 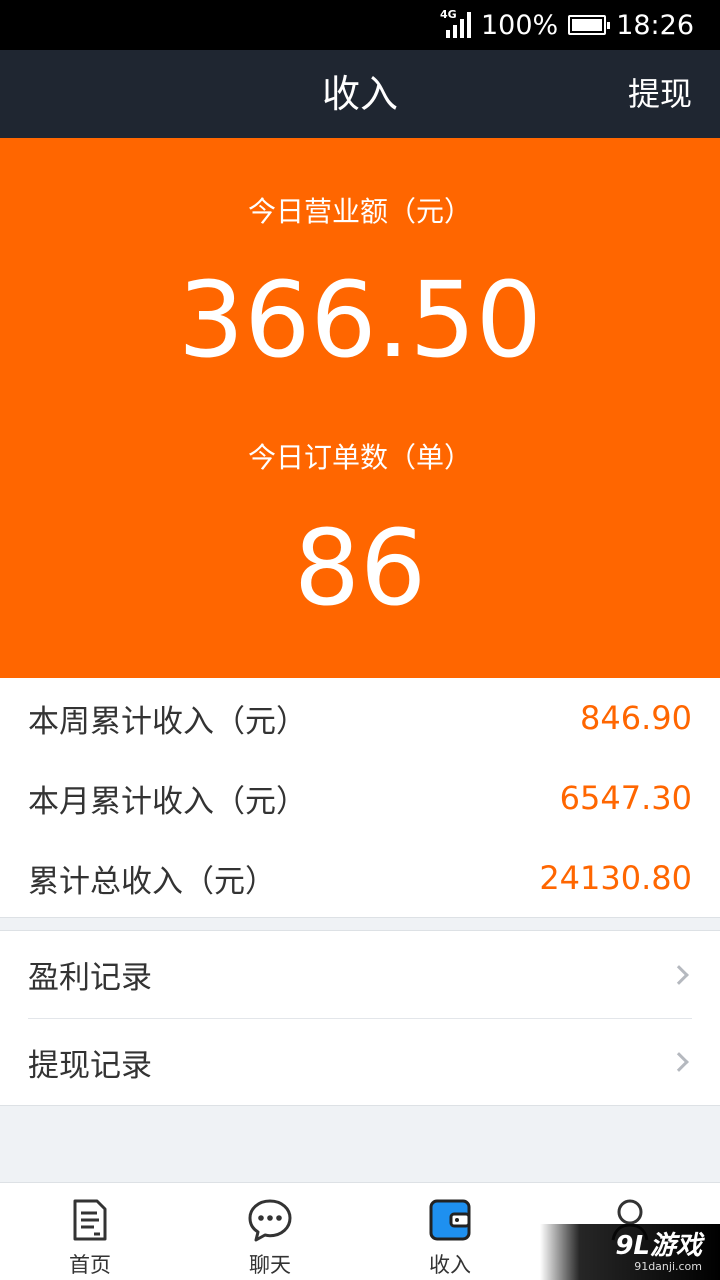 I want to click on signal-icon: 4G, so click(x=455, y=23).